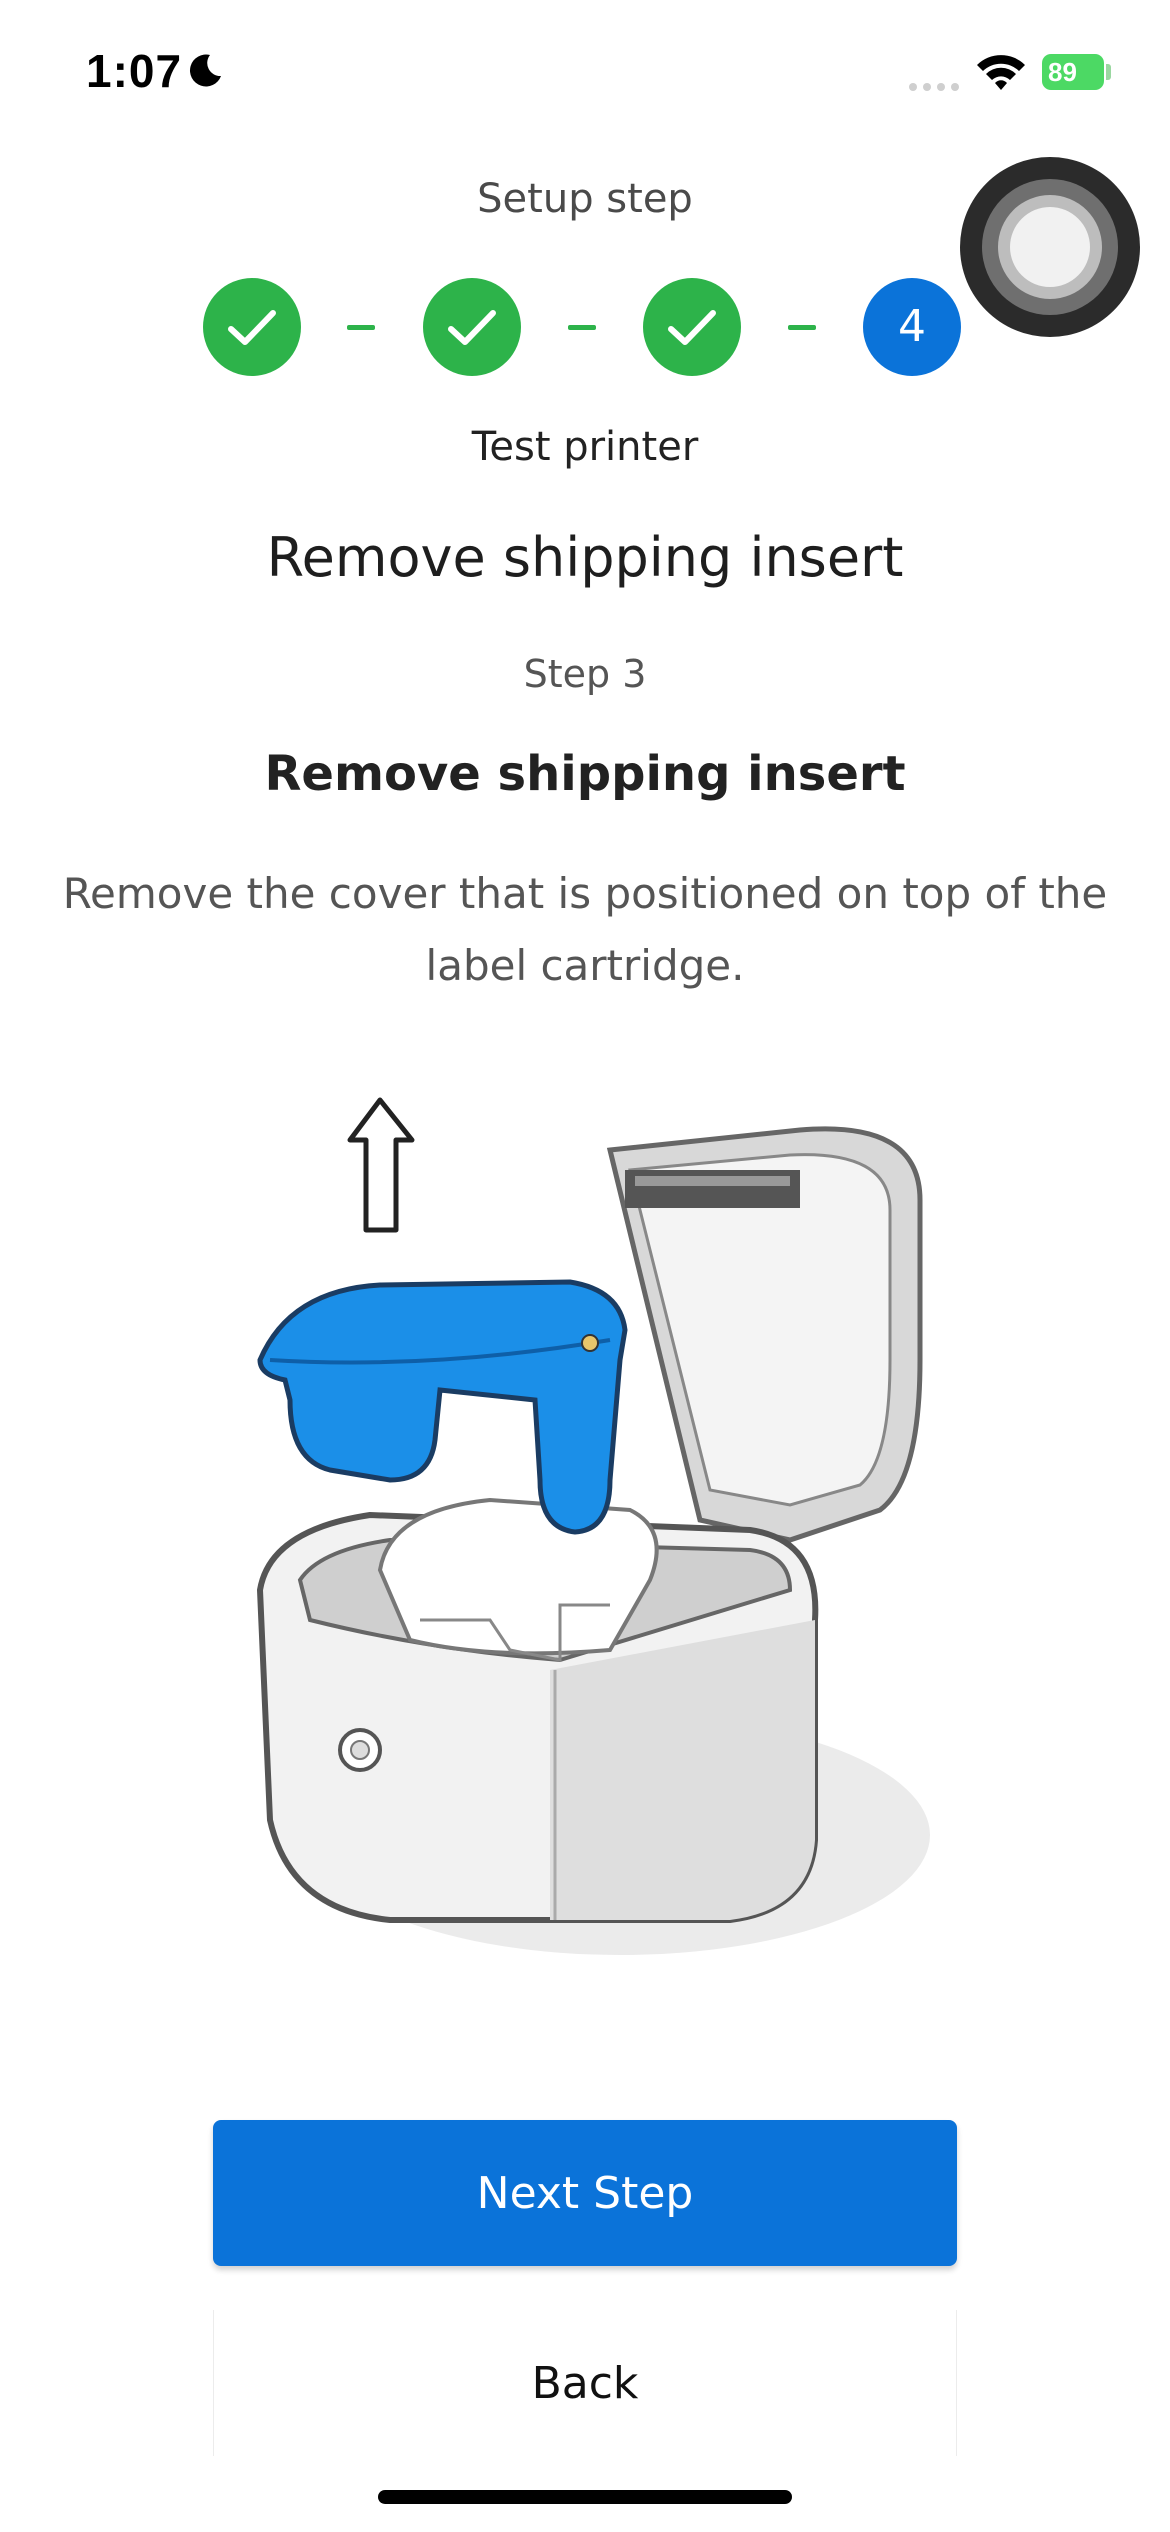  What do you see at coordinates (1001, 72) in the screenshot?
I see `wifi-icon` at bounding box center [1001, 72].